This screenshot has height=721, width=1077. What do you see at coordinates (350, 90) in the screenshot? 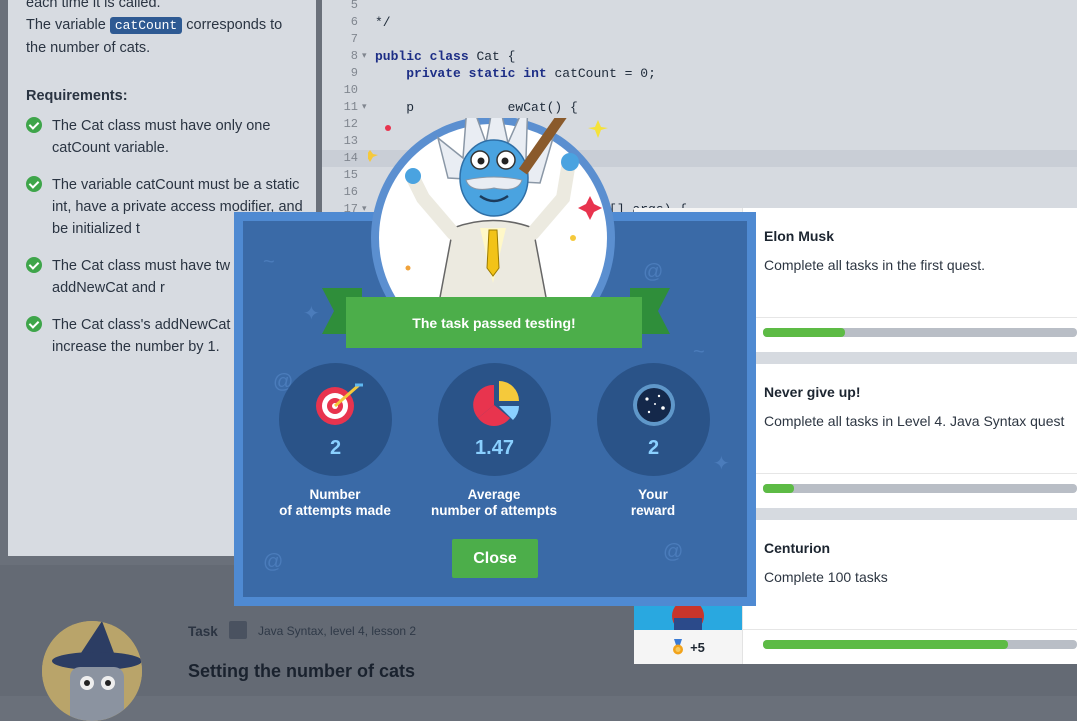
I see `line-number: 10` at bounding box center [350, 90].